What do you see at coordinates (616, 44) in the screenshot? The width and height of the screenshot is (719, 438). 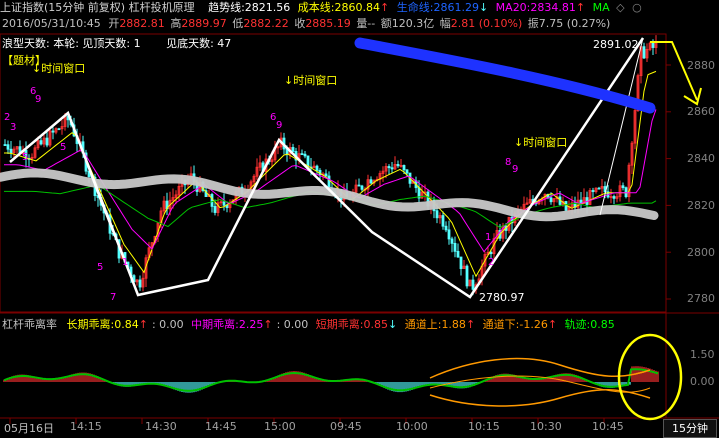 I see `high-price-label: 2891.02` at bounding box center [616, 44].